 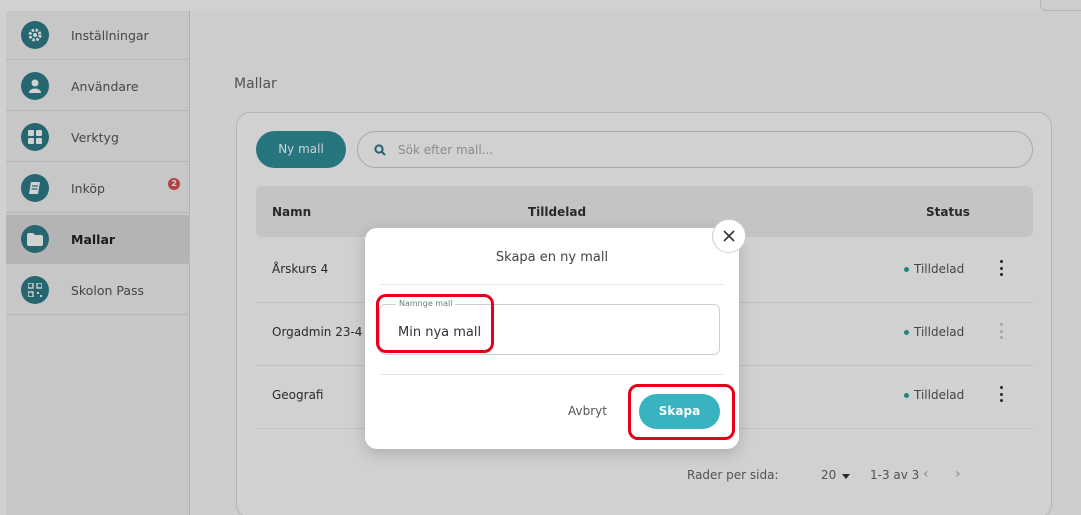 I want to click on highlight-annotation-field, so click(x=435, y=323).